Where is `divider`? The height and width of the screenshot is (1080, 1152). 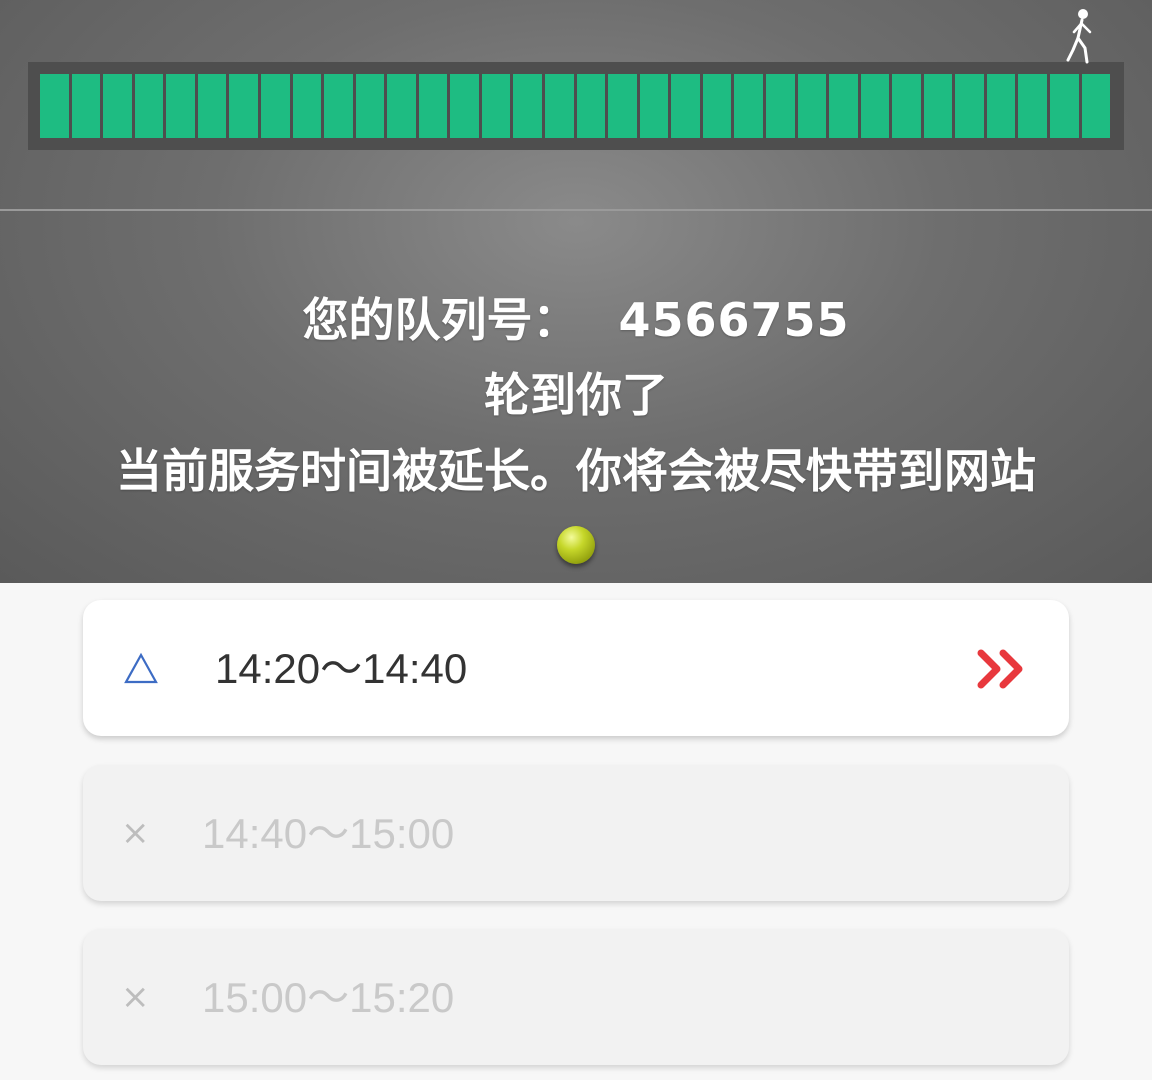 divider is located at coordinates (576, 210).